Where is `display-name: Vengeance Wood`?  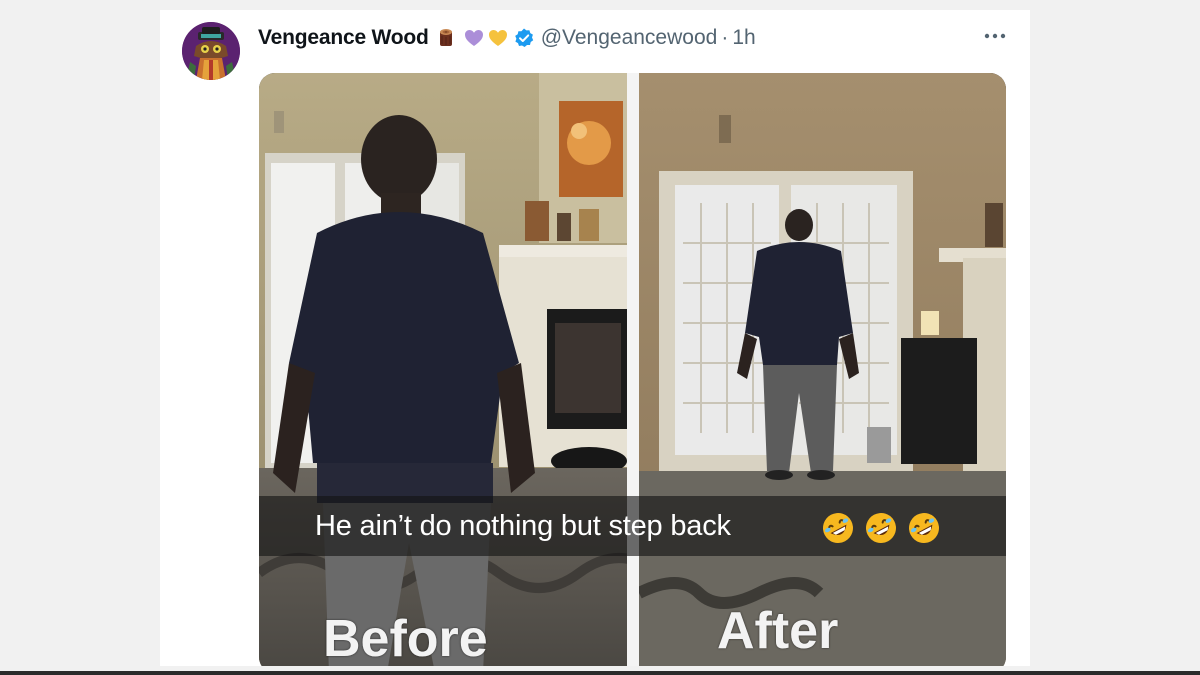 display-name: Vengeance Wood is located at coordinates (343, 38).